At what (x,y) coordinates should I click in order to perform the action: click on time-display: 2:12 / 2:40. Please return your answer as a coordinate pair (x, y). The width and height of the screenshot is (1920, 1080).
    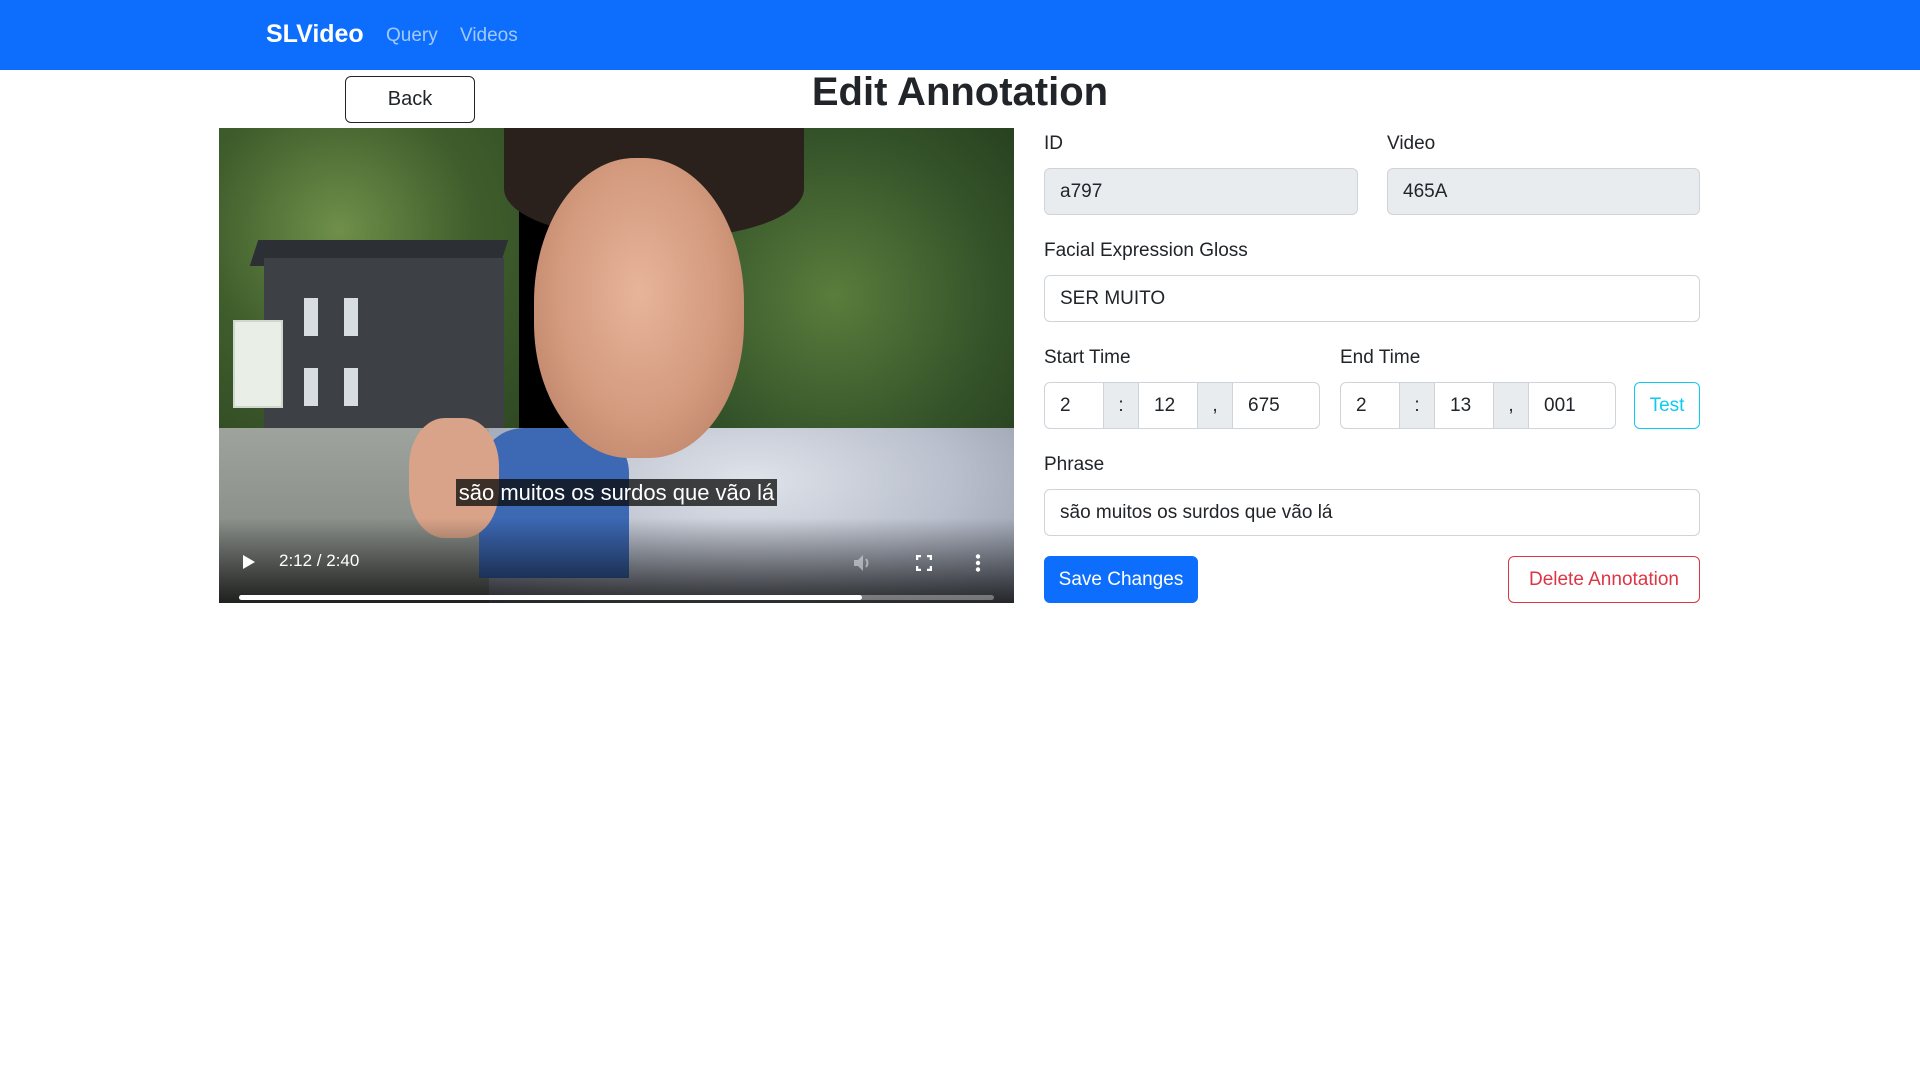
    Looking at the image, I should click on (319, 560).